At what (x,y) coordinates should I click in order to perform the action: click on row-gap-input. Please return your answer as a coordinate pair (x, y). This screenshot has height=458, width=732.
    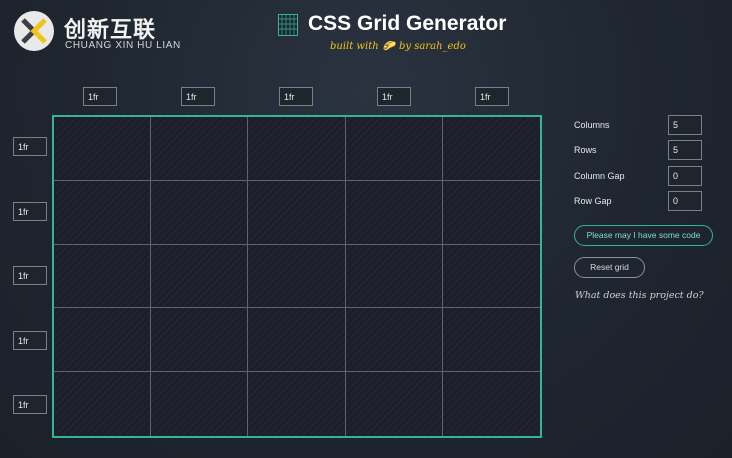
    Looking at the image, I should click on (685, 201).